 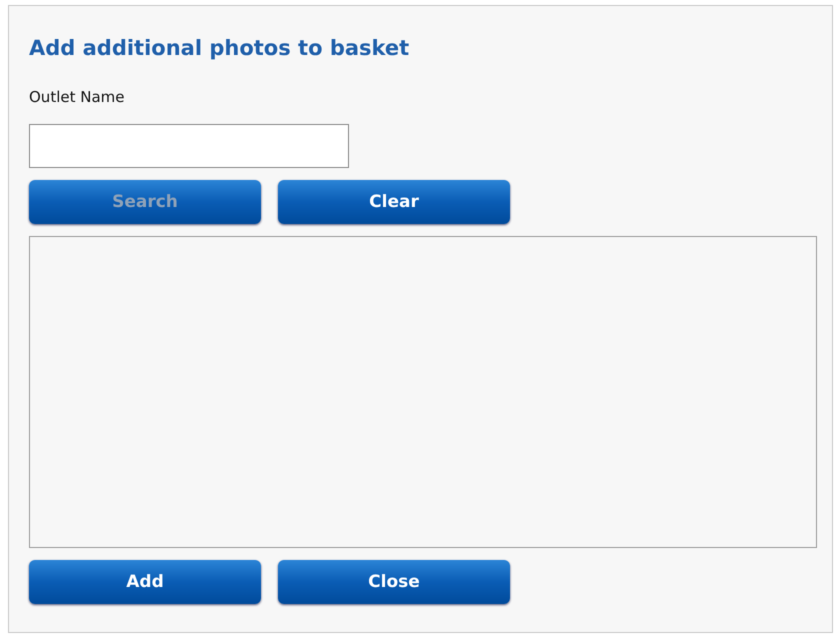 What do you see at coordinates (145, 582) in the screenshot?
I see `action-button: Add` at bounding box center [145, 582].